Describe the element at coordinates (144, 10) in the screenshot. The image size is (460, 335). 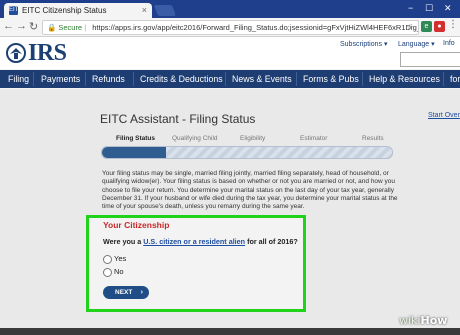
I see `tab-close-icon: ×` at that location.